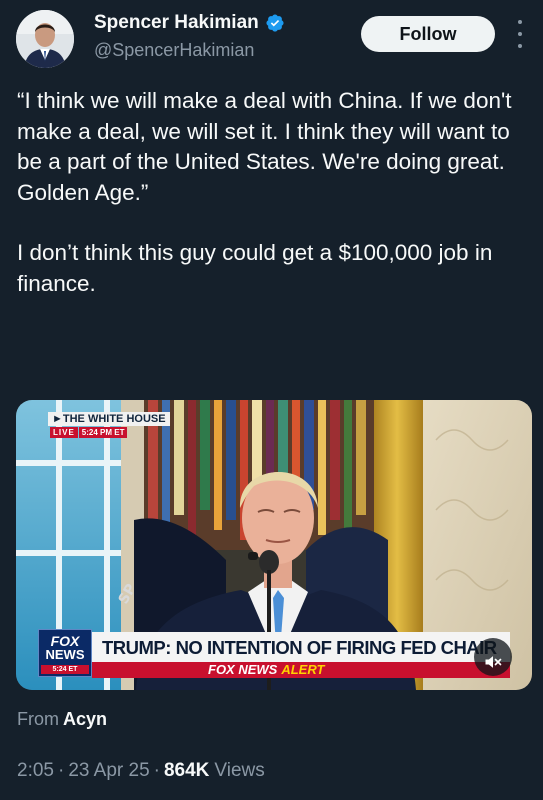 The height and width of the screenshot is (800, 543). I want to click on chyron-source-label: ►THE WHITE HOUSE, so click(109, 419).